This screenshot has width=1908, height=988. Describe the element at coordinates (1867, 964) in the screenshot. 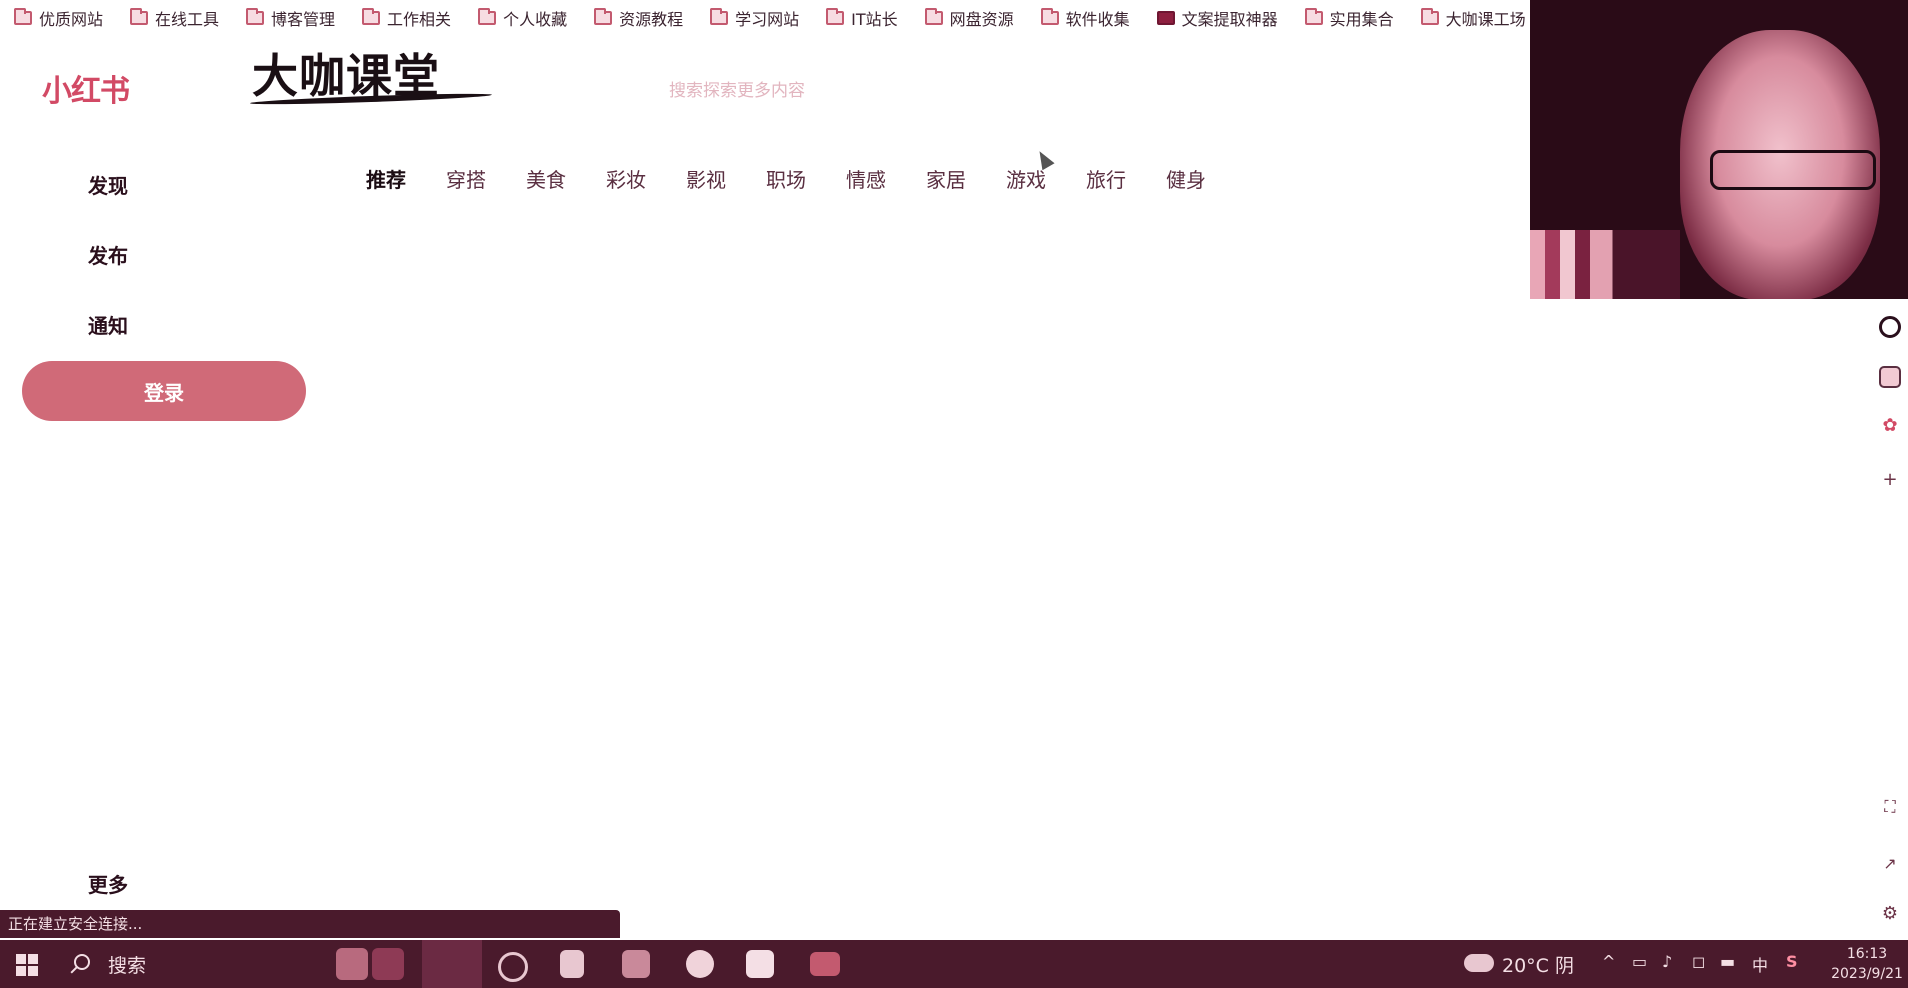

I see `clock: 16:13 2023/9/21` at that location.